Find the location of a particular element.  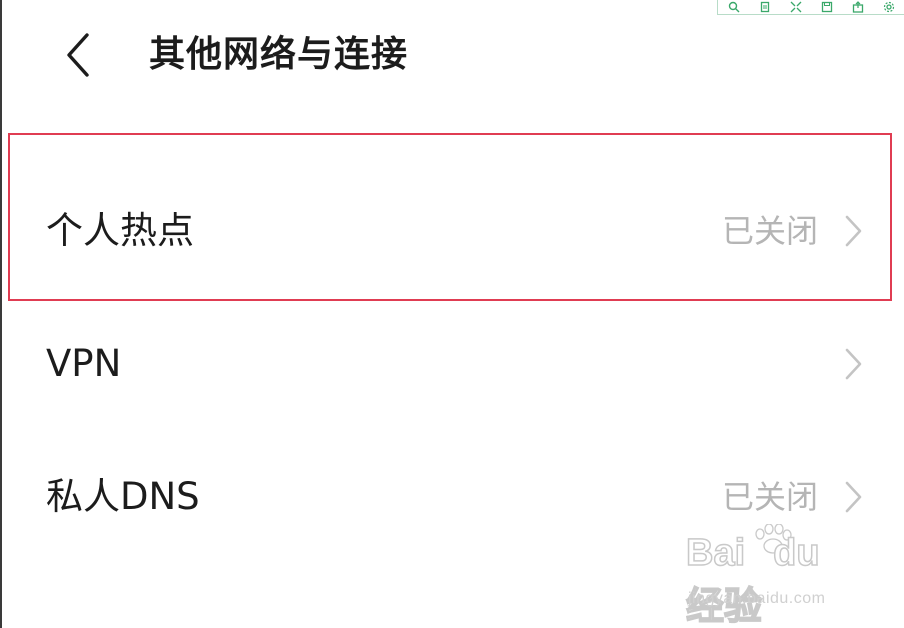

row-status-hotspot: 已关闭 is located at coordinates (769, 231).